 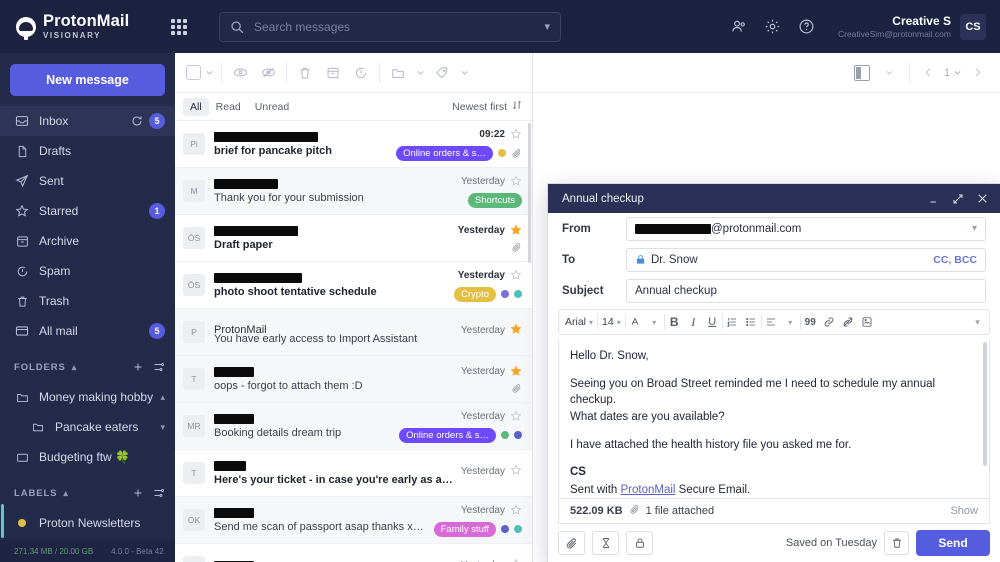 I want to click on app-grid-icon, so click(x=179, y=27).